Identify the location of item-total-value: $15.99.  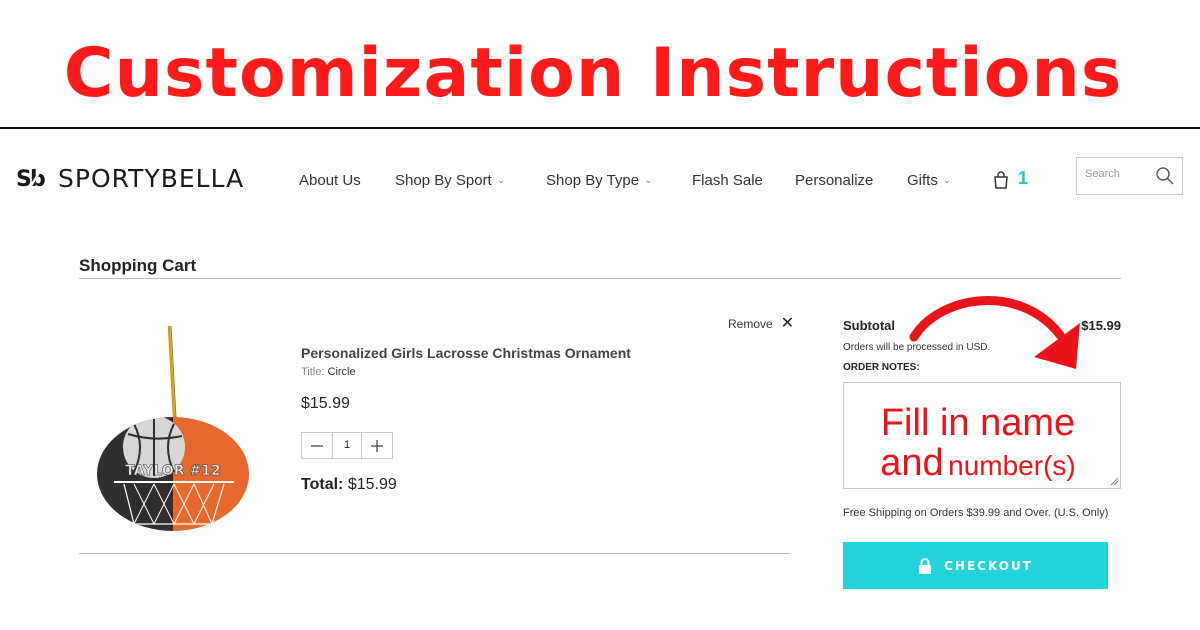
(372, 484).